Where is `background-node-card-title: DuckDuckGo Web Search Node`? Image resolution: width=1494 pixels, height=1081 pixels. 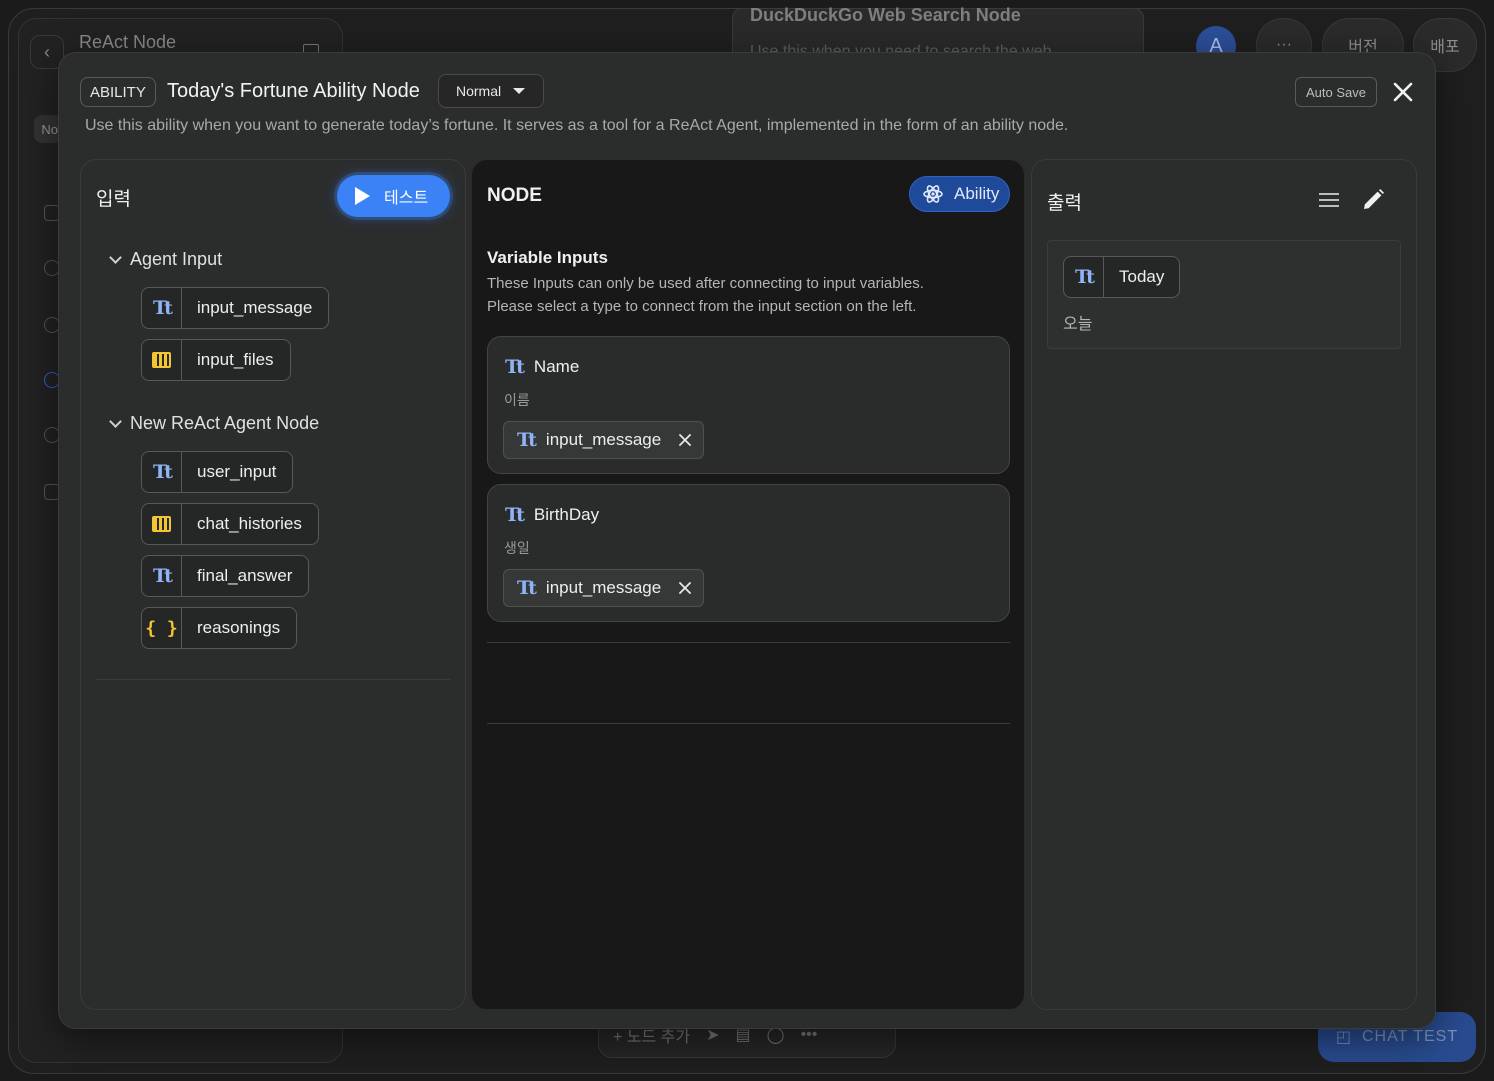 background-node-card-title: DuckDuckGo Web Search Node is located at coordinates (885, 15).